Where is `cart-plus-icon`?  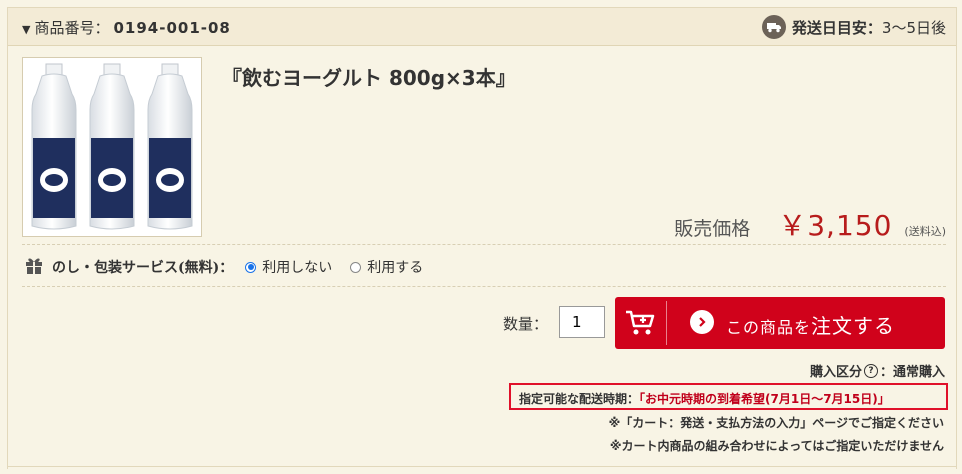
cart-plus-icon is located at coordinates (640, 325).